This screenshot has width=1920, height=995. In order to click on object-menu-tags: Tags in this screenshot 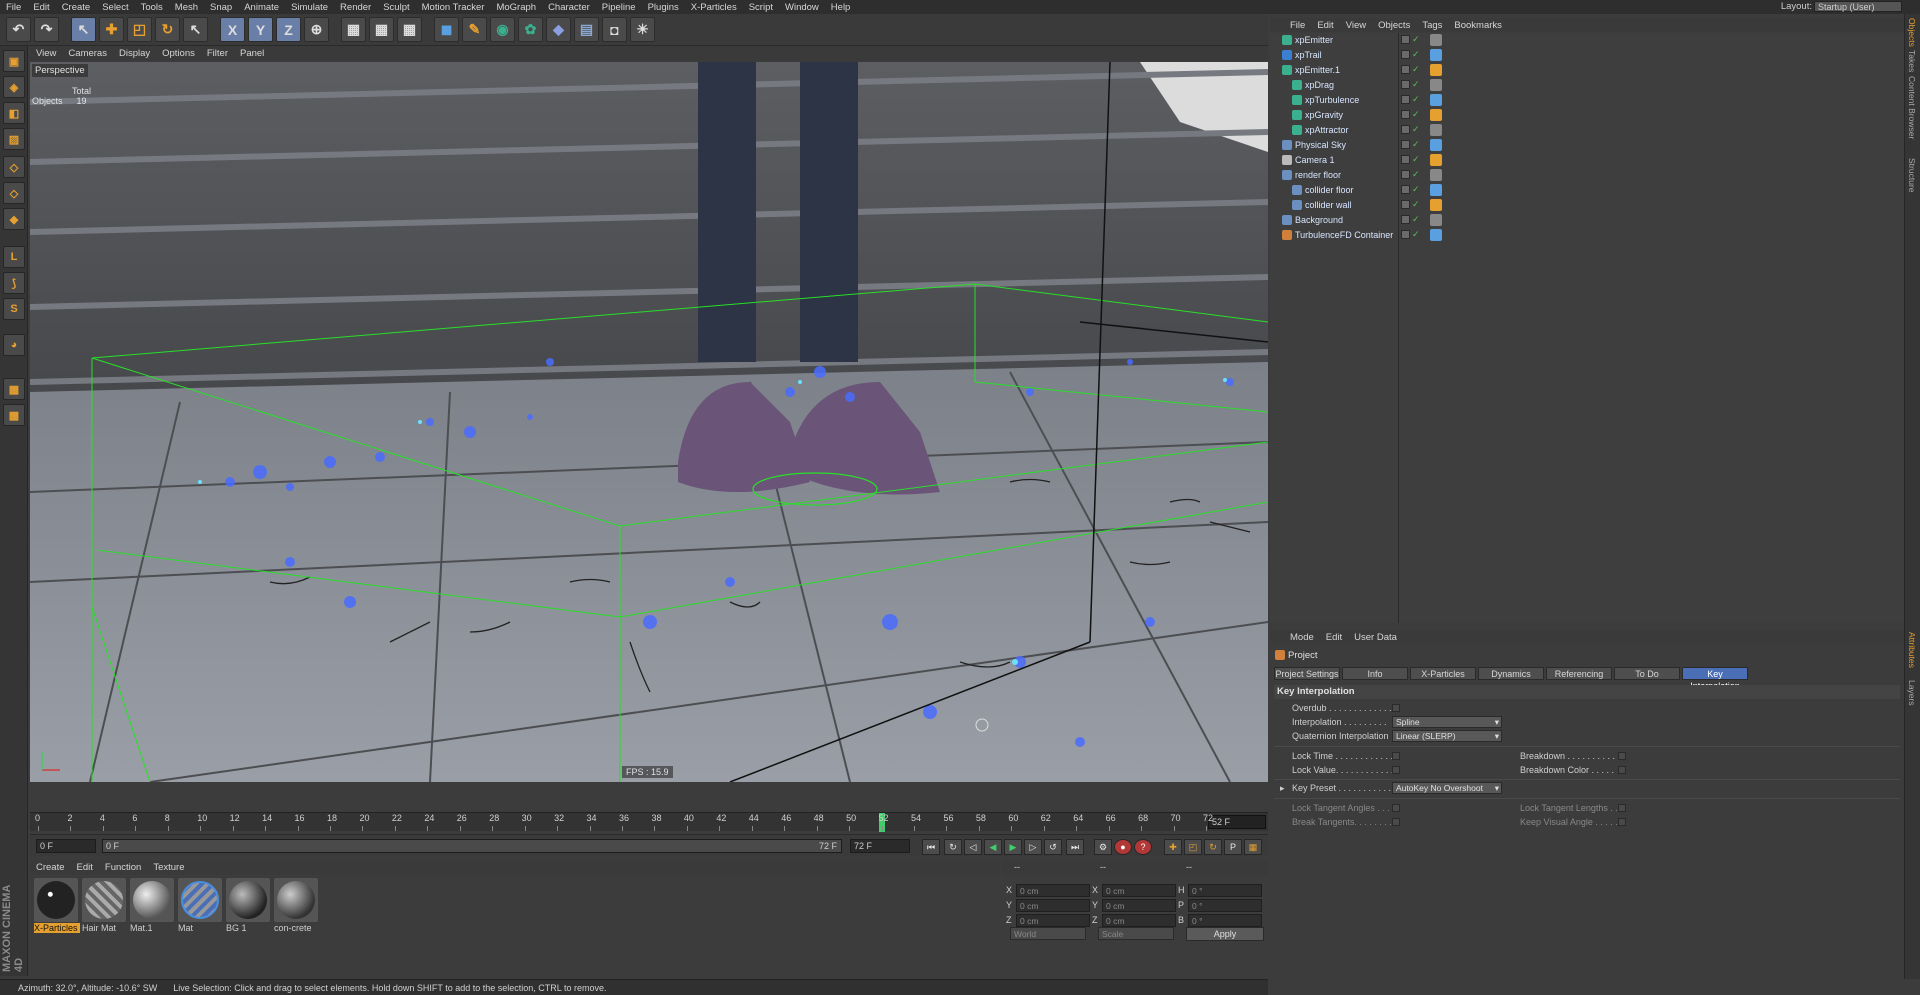, I will do `click(1432, 25)`.